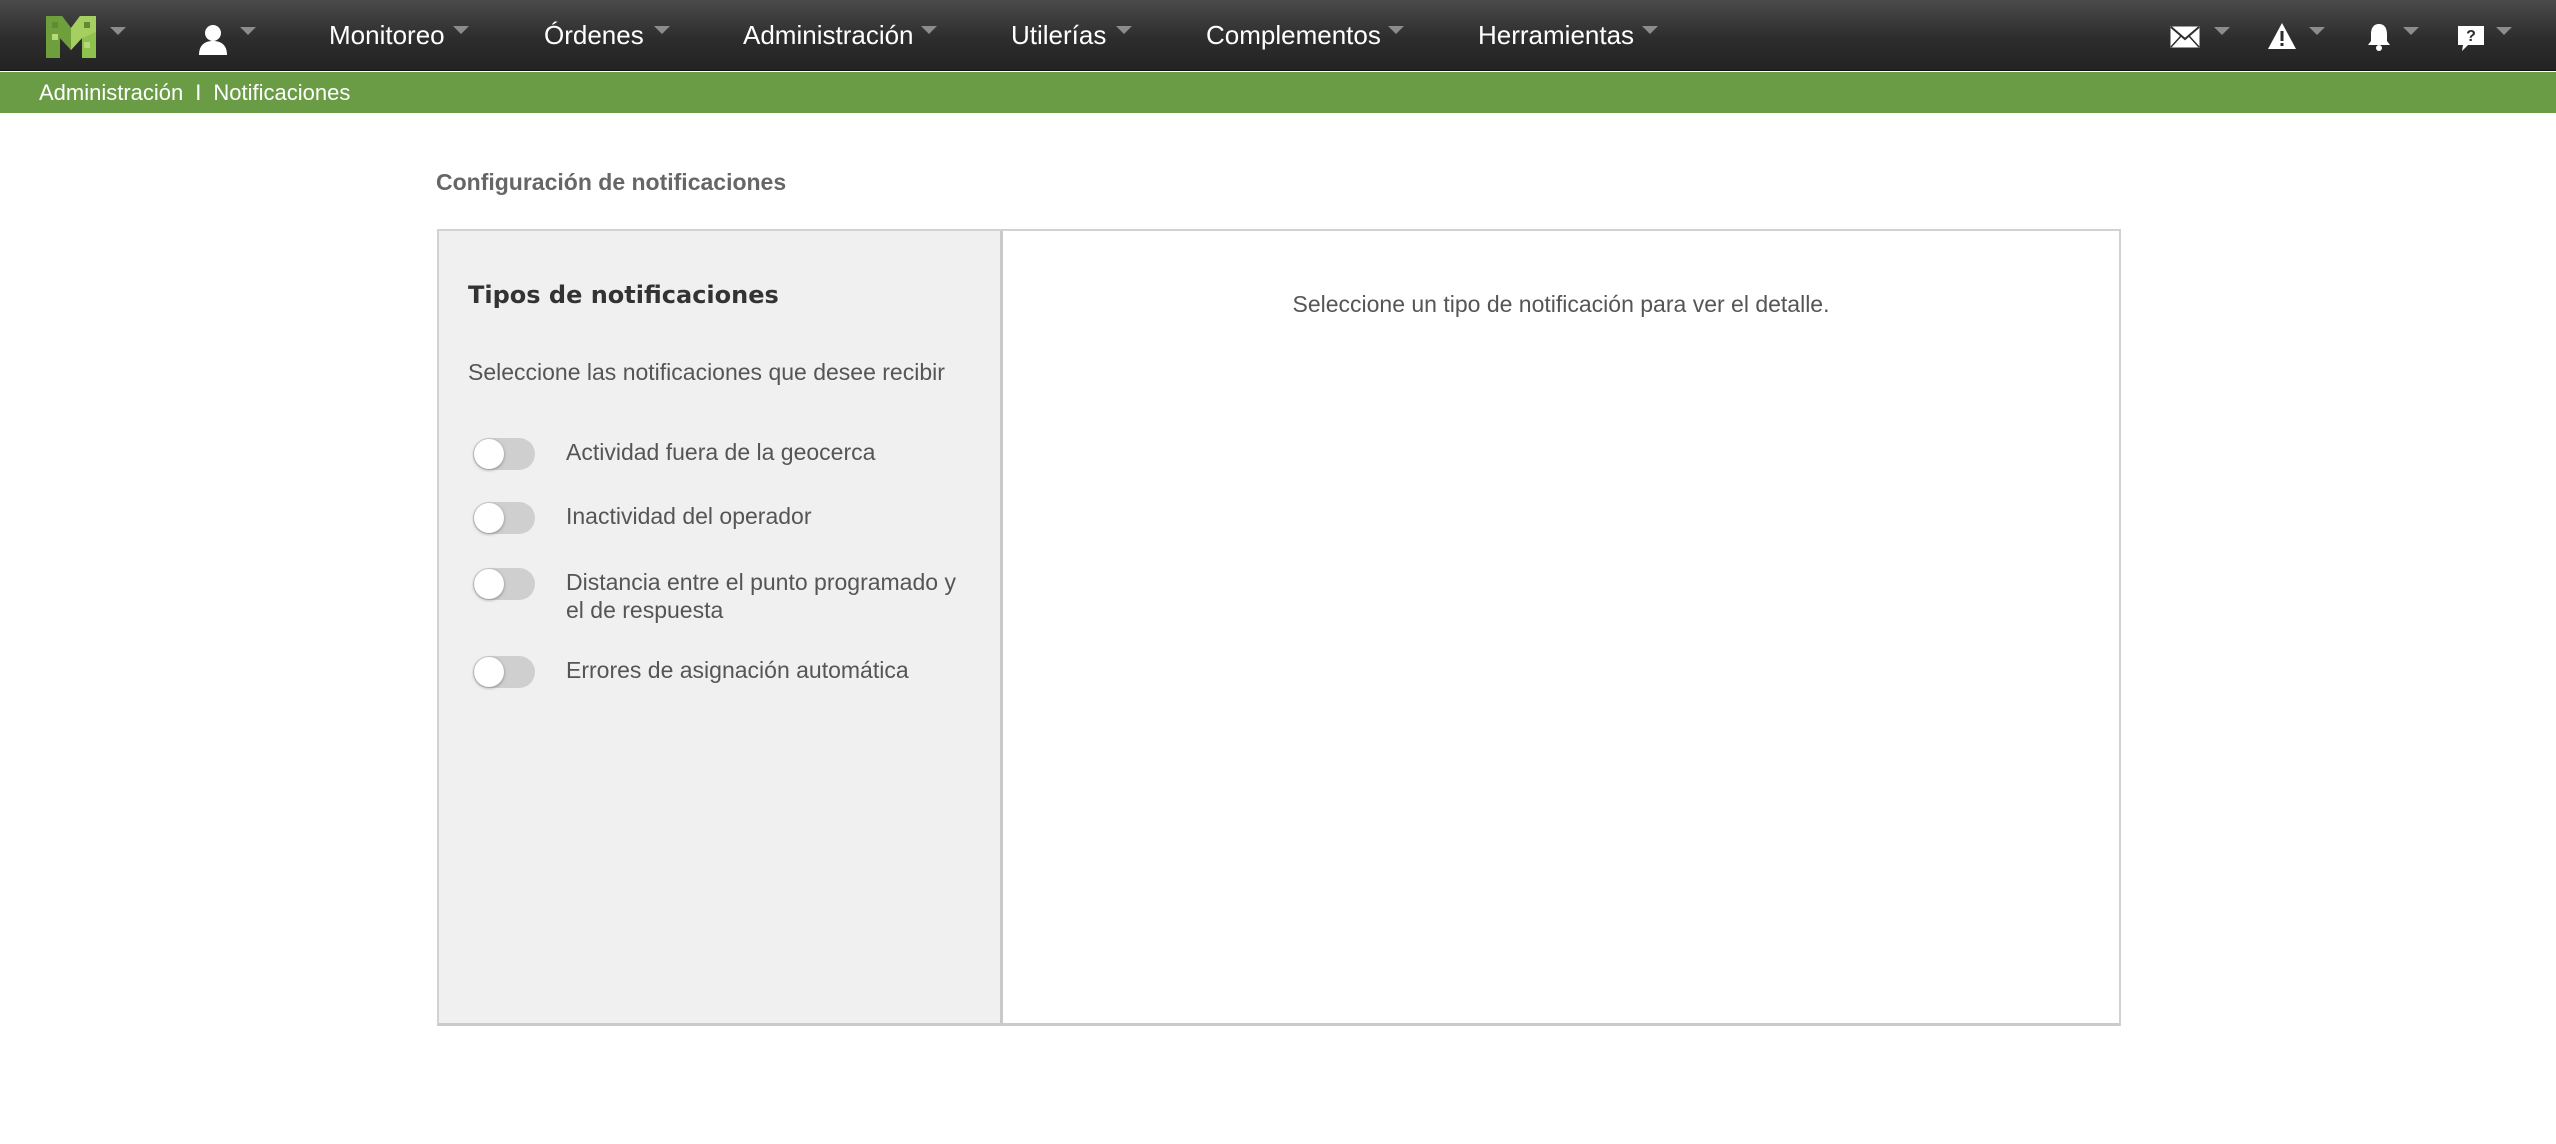 Image resolution: width=2556 pixels, height=1144 pixels. What do you see at coordinates (1059, 35) in the screenshot?
I see `menu-utilerias-label: Utilerías` at bounding box center [1059, 35].